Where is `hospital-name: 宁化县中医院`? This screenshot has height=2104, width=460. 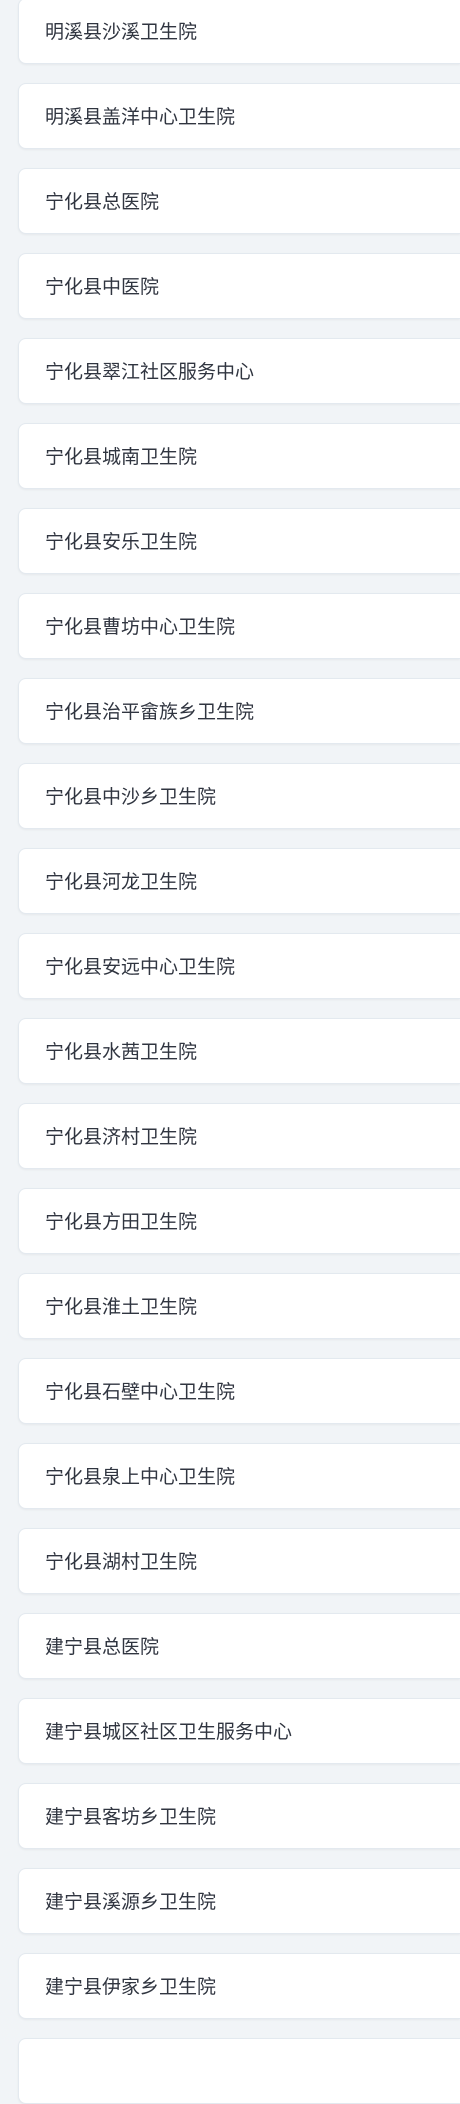 hospital-name: 宁化县中医院 is located at coordinates (102, 287).